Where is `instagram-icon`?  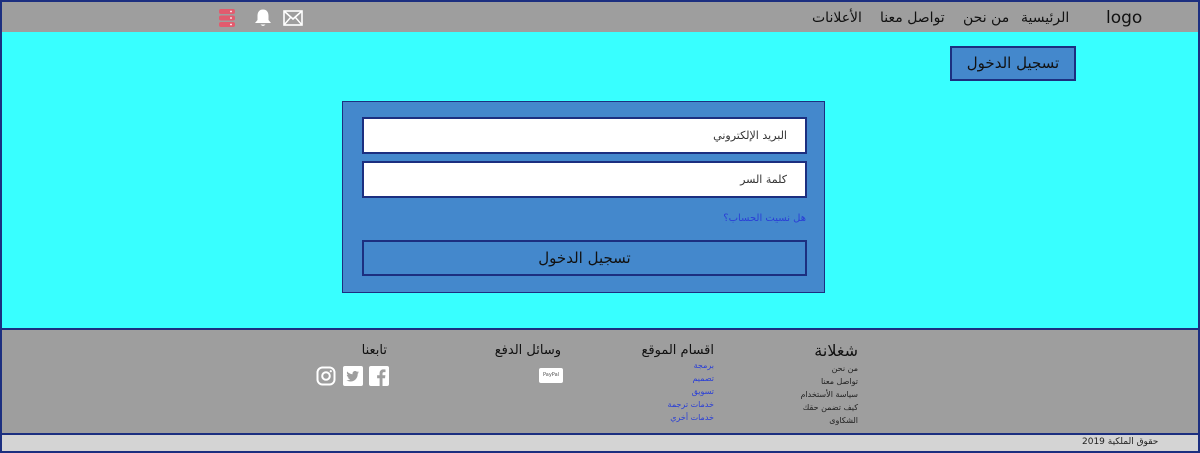
instagram-icon is located at coordinates (326, 376).